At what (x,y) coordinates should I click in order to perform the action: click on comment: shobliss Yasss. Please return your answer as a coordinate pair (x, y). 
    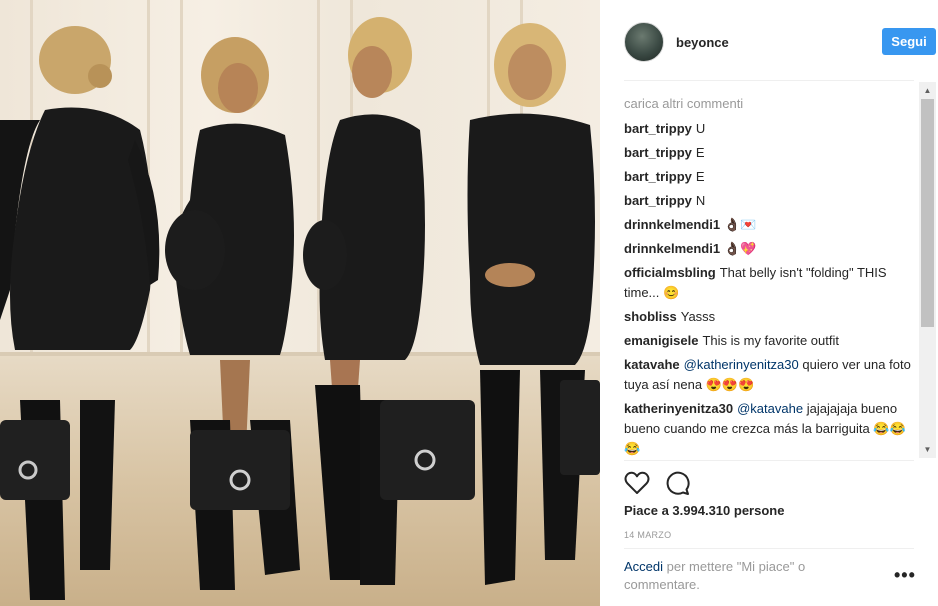
    Looking at the image, I should click on (769, 317).